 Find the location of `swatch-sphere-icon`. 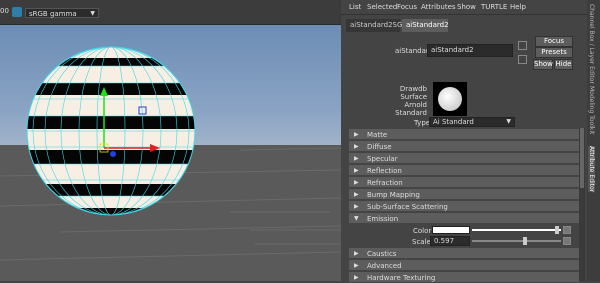

swatch-sphere-icon is located at coordinates (450, 99).